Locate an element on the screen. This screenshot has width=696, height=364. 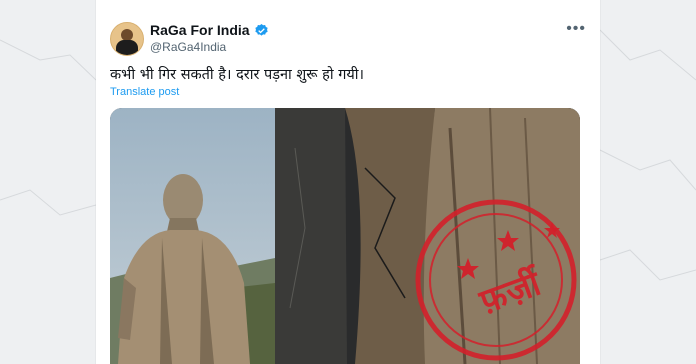
more-options-icon: ••• is located at coordinates (576, 29).